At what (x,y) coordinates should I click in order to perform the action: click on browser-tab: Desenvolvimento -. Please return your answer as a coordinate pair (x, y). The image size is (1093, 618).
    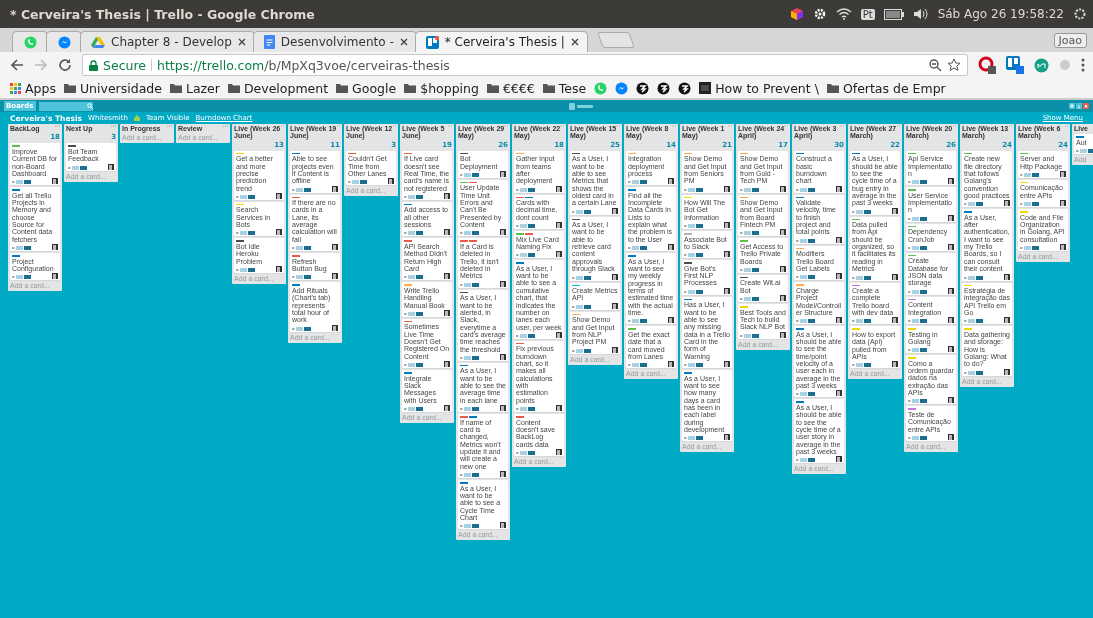
    Looking at the image, I should click on (334, 41).